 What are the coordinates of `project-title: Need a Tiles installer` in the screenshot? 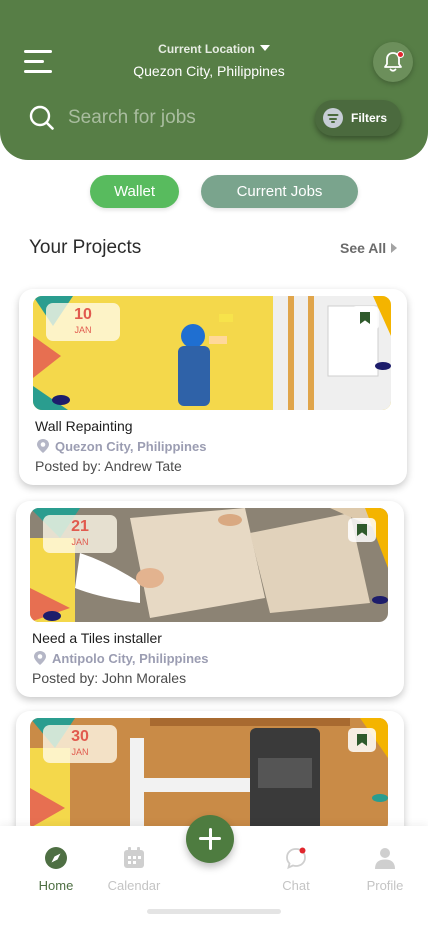 It's located at (97, 638).